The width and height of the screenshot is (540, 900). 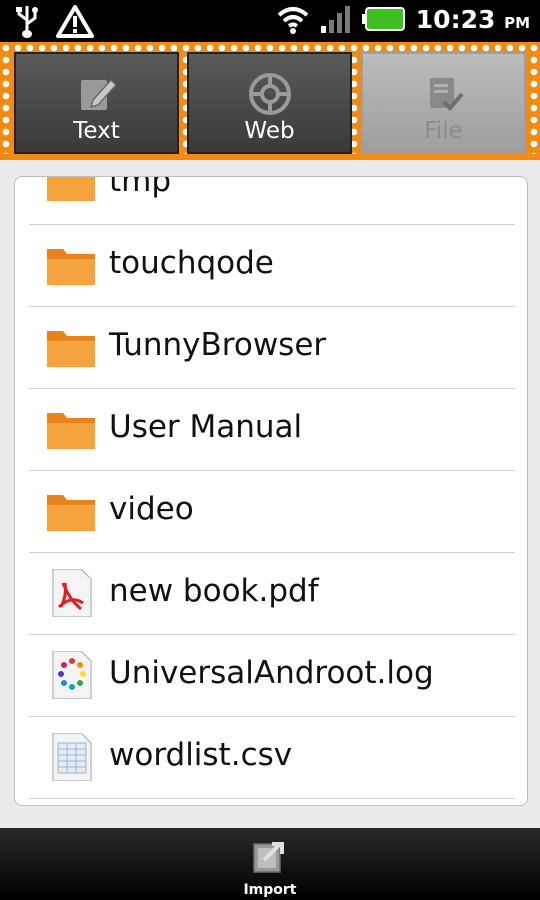 I want to click on file-name: wordlist.csv, so click(x=201, y=755).